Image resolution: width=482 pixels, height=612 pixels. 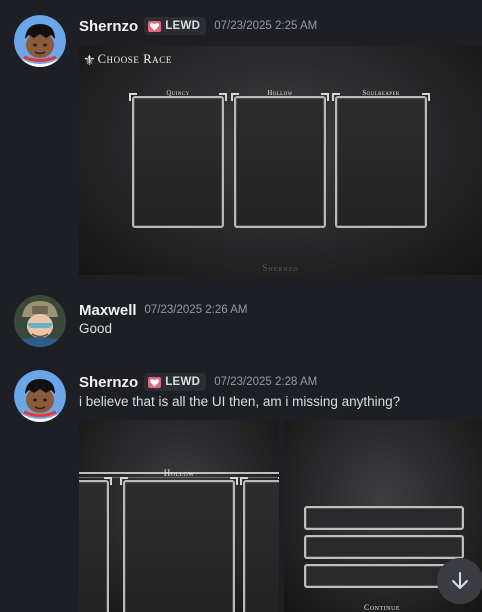 I want to click on scroll-to-bottom-button, so click(x=459, y=581).